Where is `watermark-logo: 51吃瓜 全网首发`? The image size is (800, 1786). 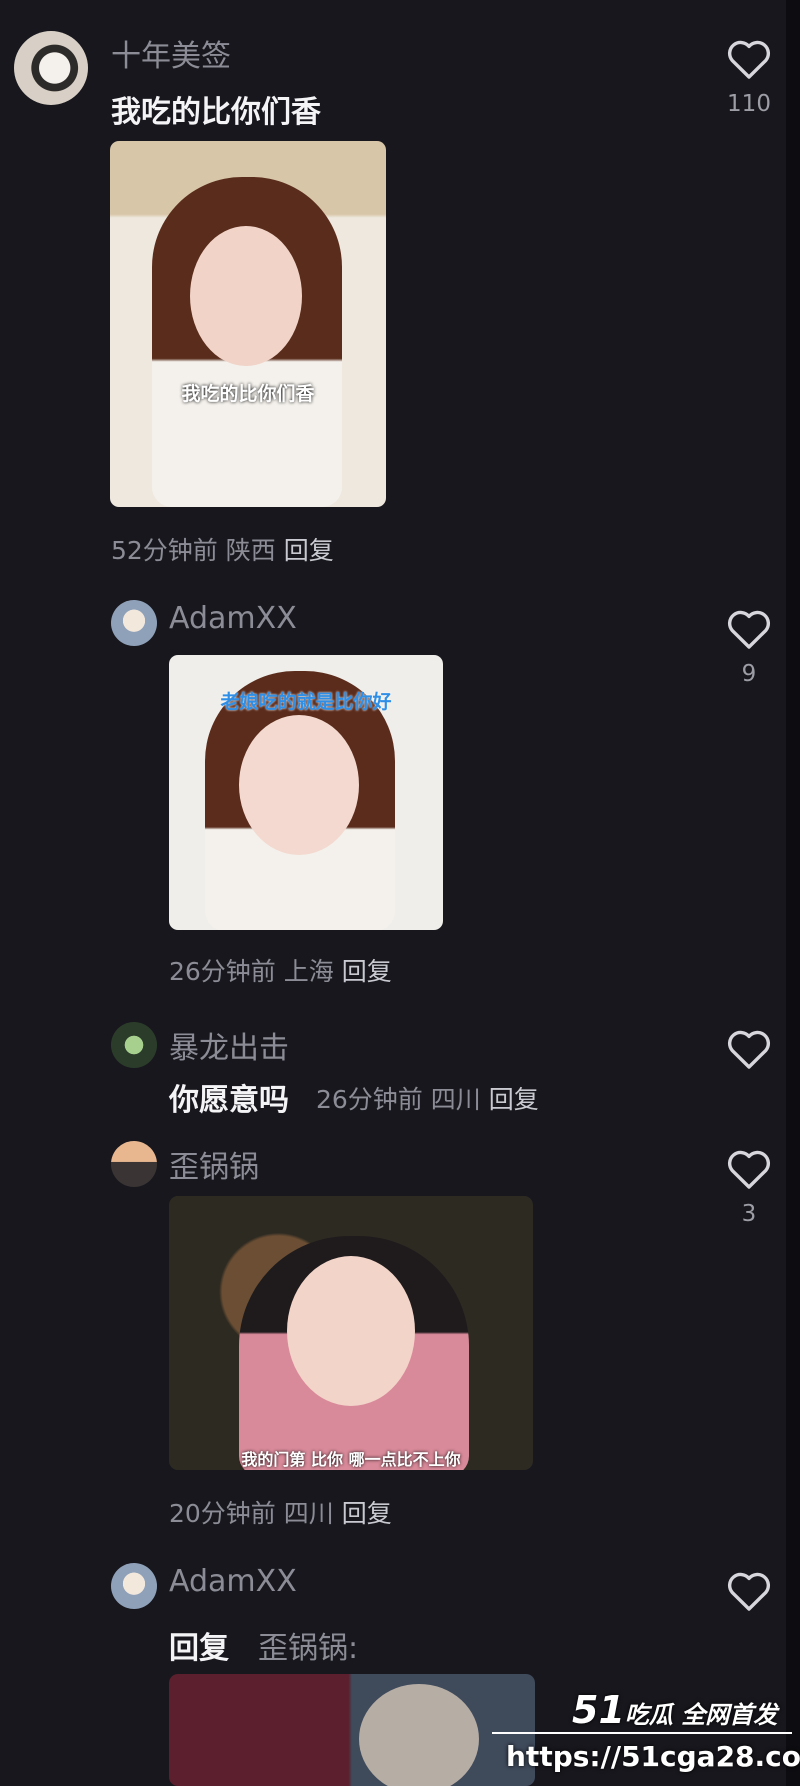
watermark-logo: 51吃瓜 全网首发 is located at coordinates (674, 1710).